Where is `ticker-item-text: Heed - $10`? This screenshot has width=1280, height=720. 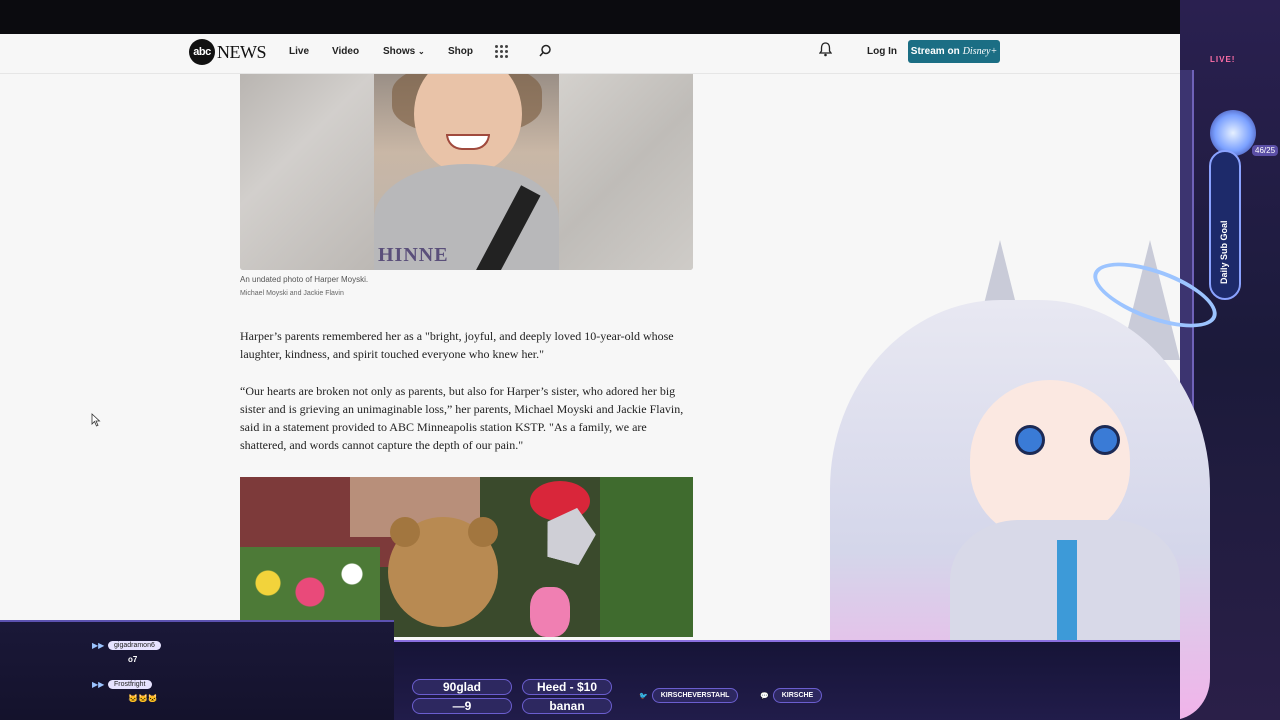 ticker-item-text: Heed - $10 is located at coordinates (567, 687).